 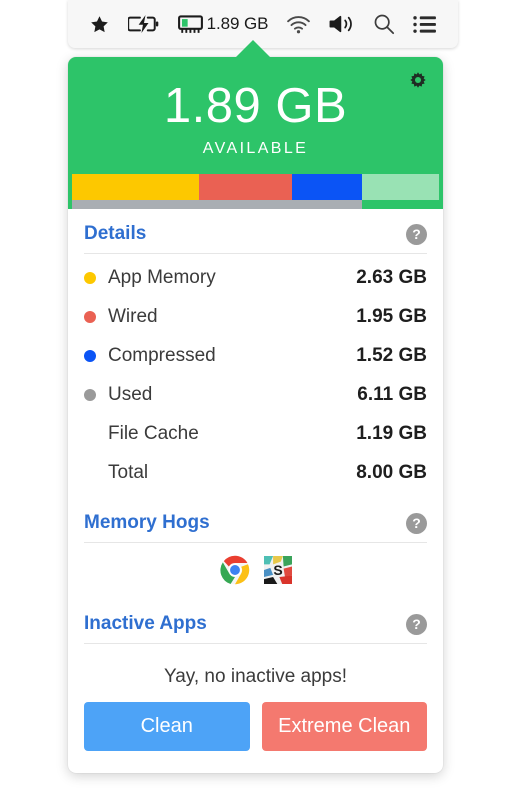 I want to click on wifi-icon, so click(x=298, y=24).